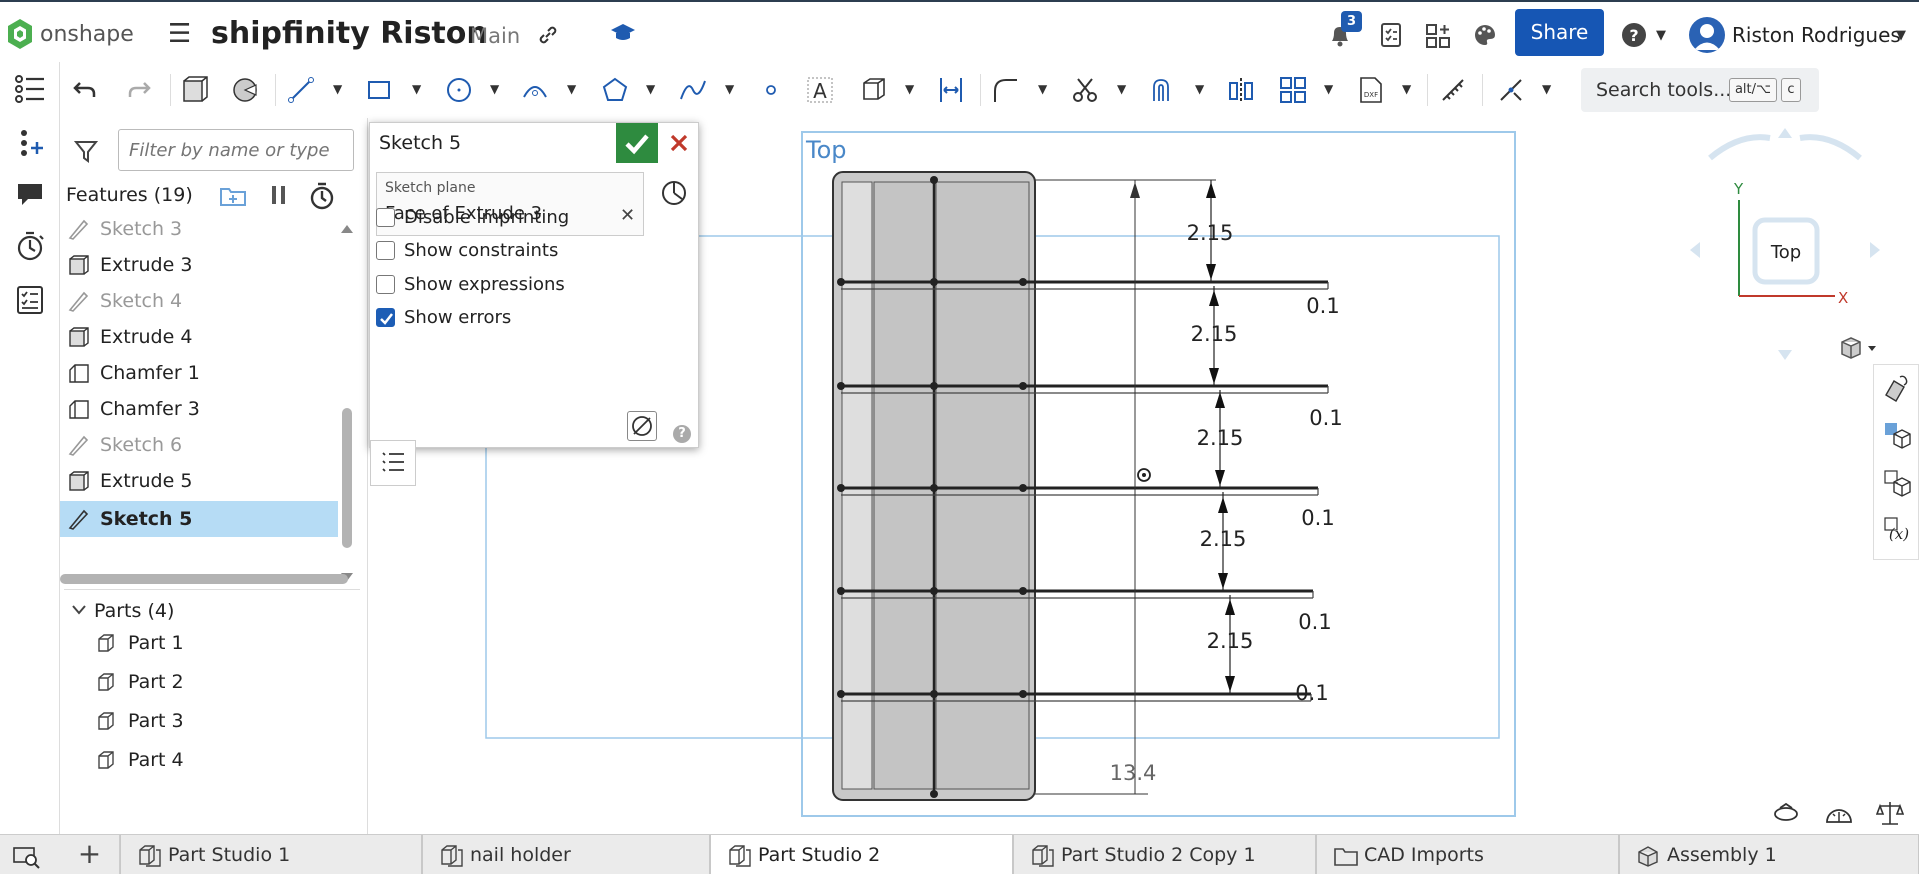 The height and width of the screenshot is (874, 1919). What do you see at coordinates (337, 89) in the screenshot?
I see `line-dropdown-icon: ▼` at bounding box center [337, 89].